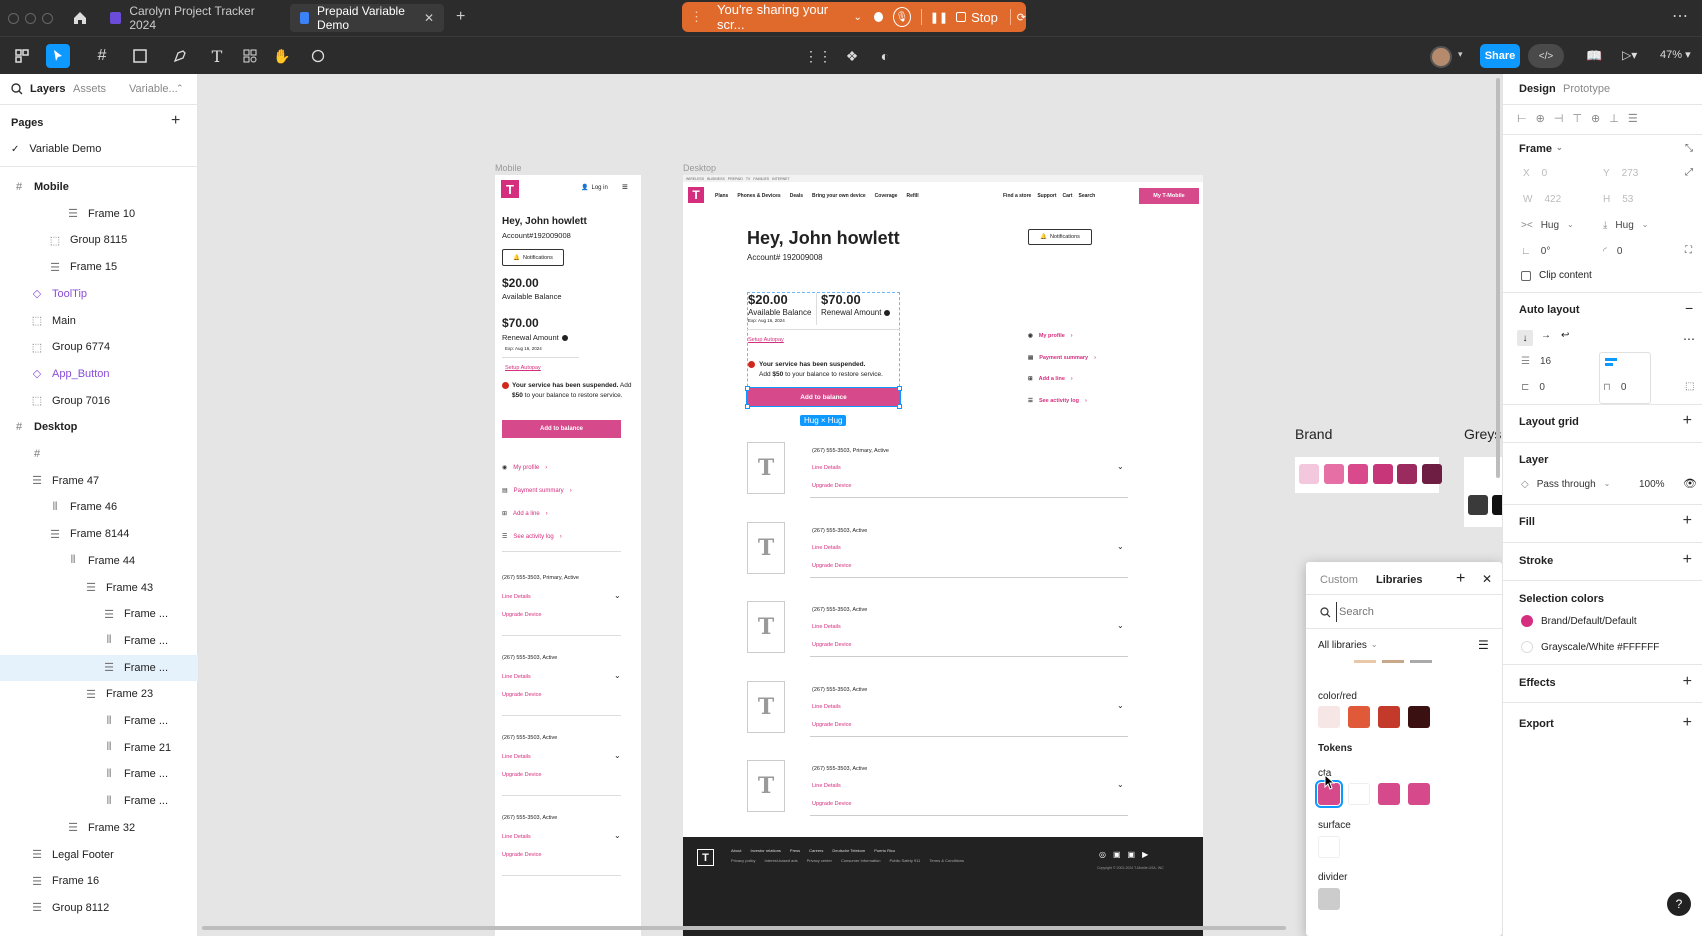 Image resolution: width=1702 pixels, height=936 pixels. What do you see at coordinates (744, 928) in the screenshot?
I see `horizontal-scrollbar` at bounding box center [744, 928].